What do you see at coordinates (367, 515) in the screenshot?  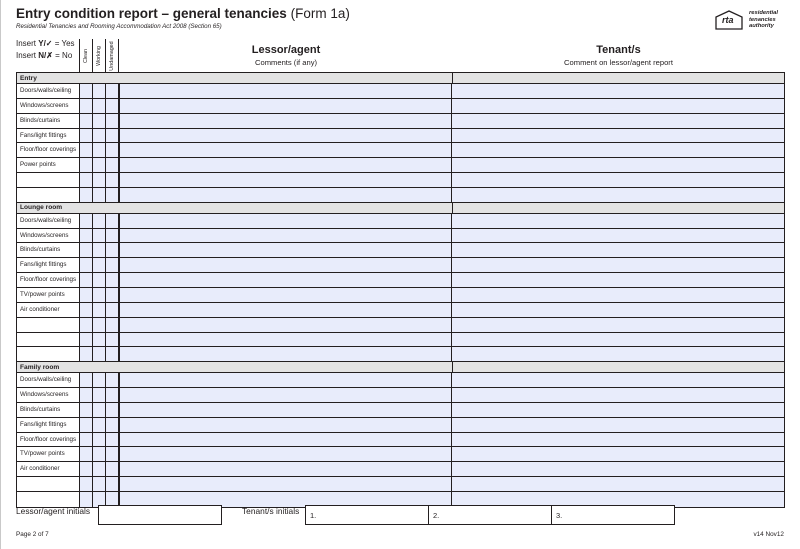 I see `tenant-initials-field-1: 1.` at bounding box center [367, 515].